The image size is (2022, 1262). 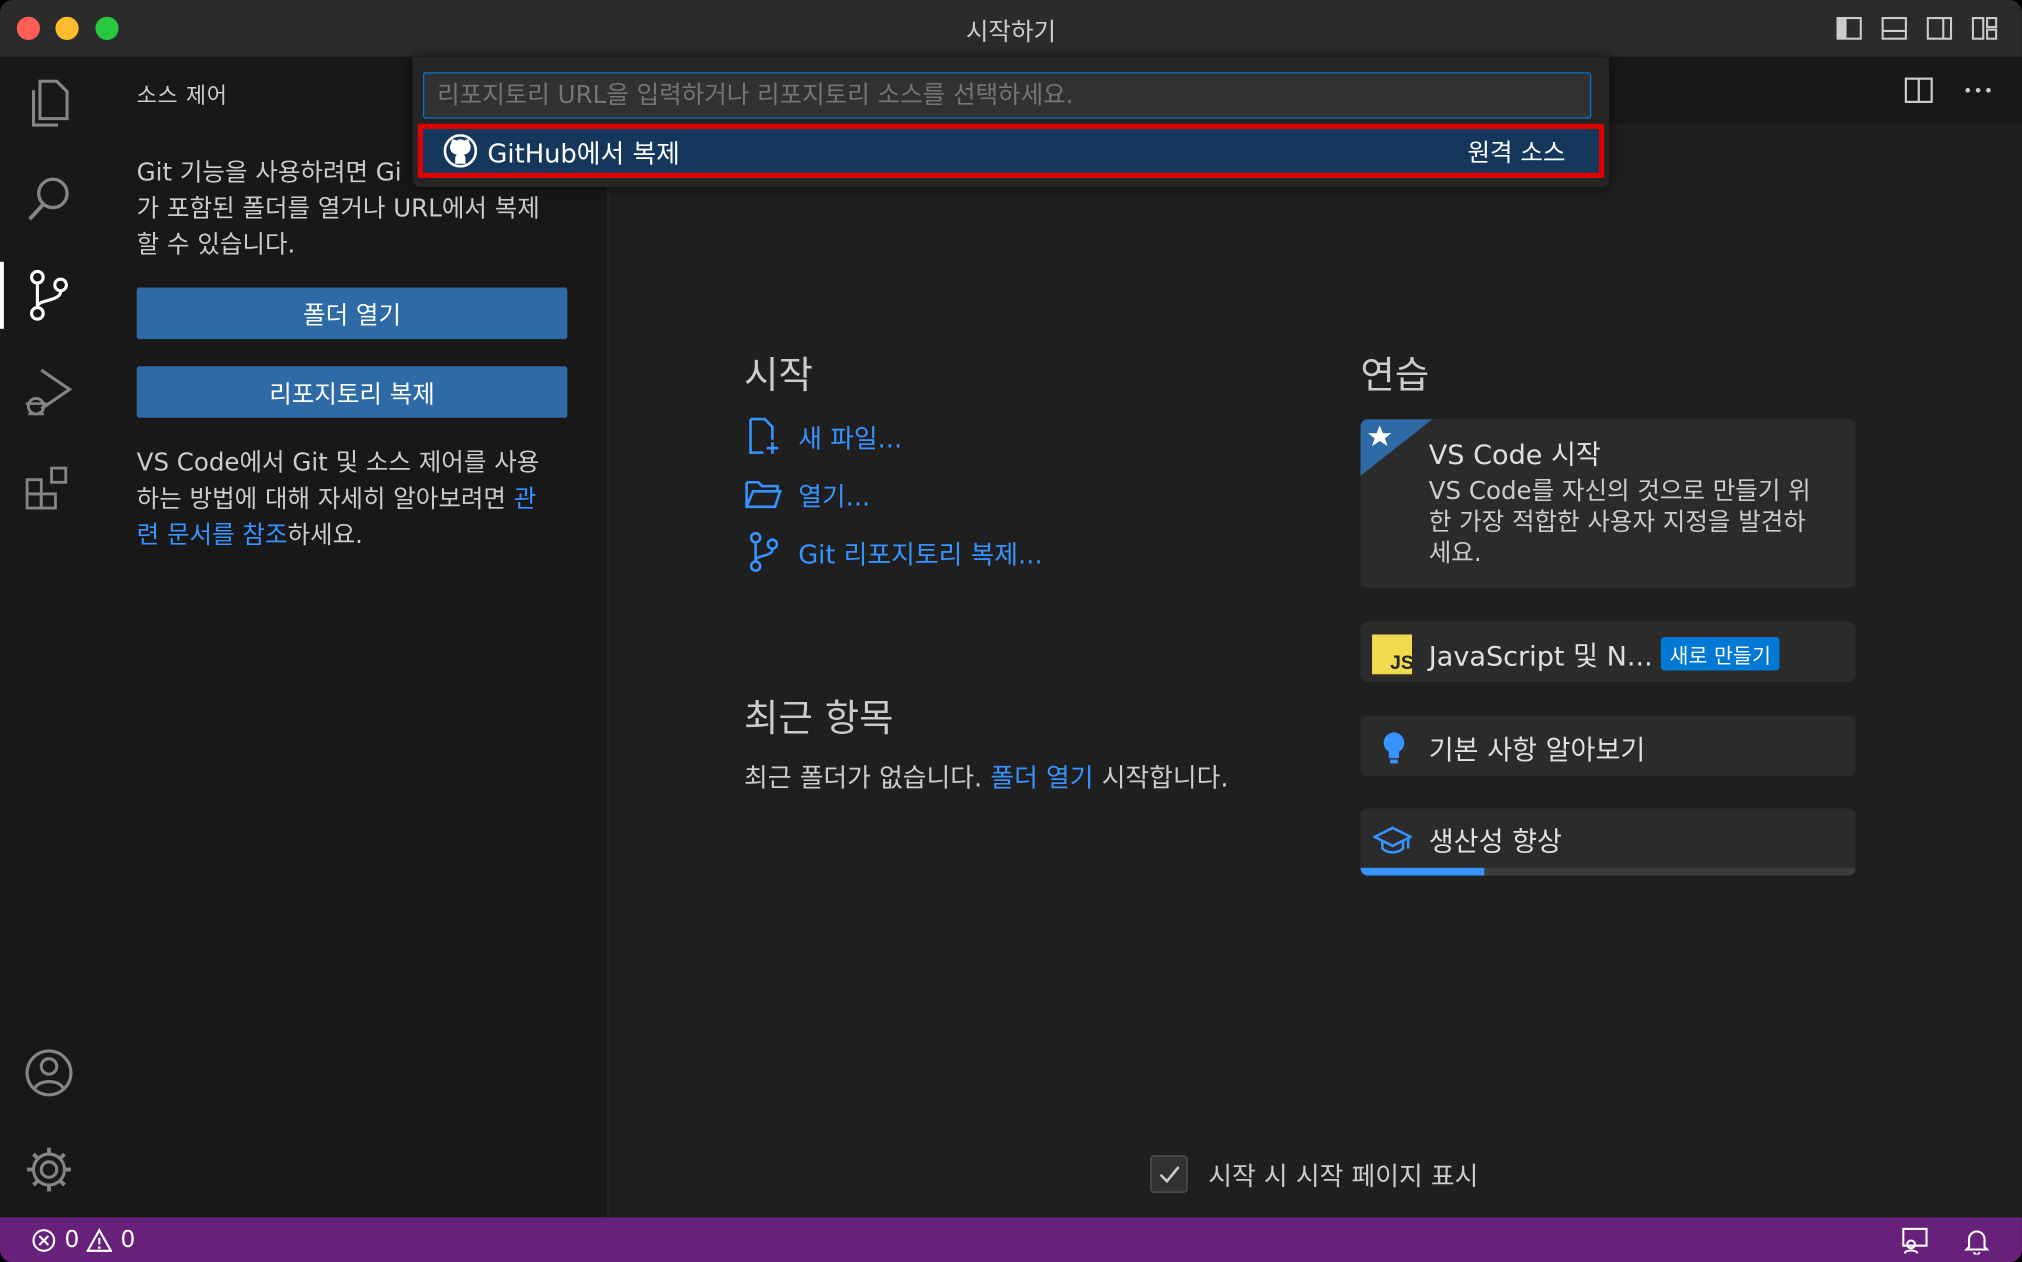 What do you see at coordinates (1849, 28) in the screenshot?
I see `toggle-primary-sidebar-icon` at bounding box center [1849, 28].